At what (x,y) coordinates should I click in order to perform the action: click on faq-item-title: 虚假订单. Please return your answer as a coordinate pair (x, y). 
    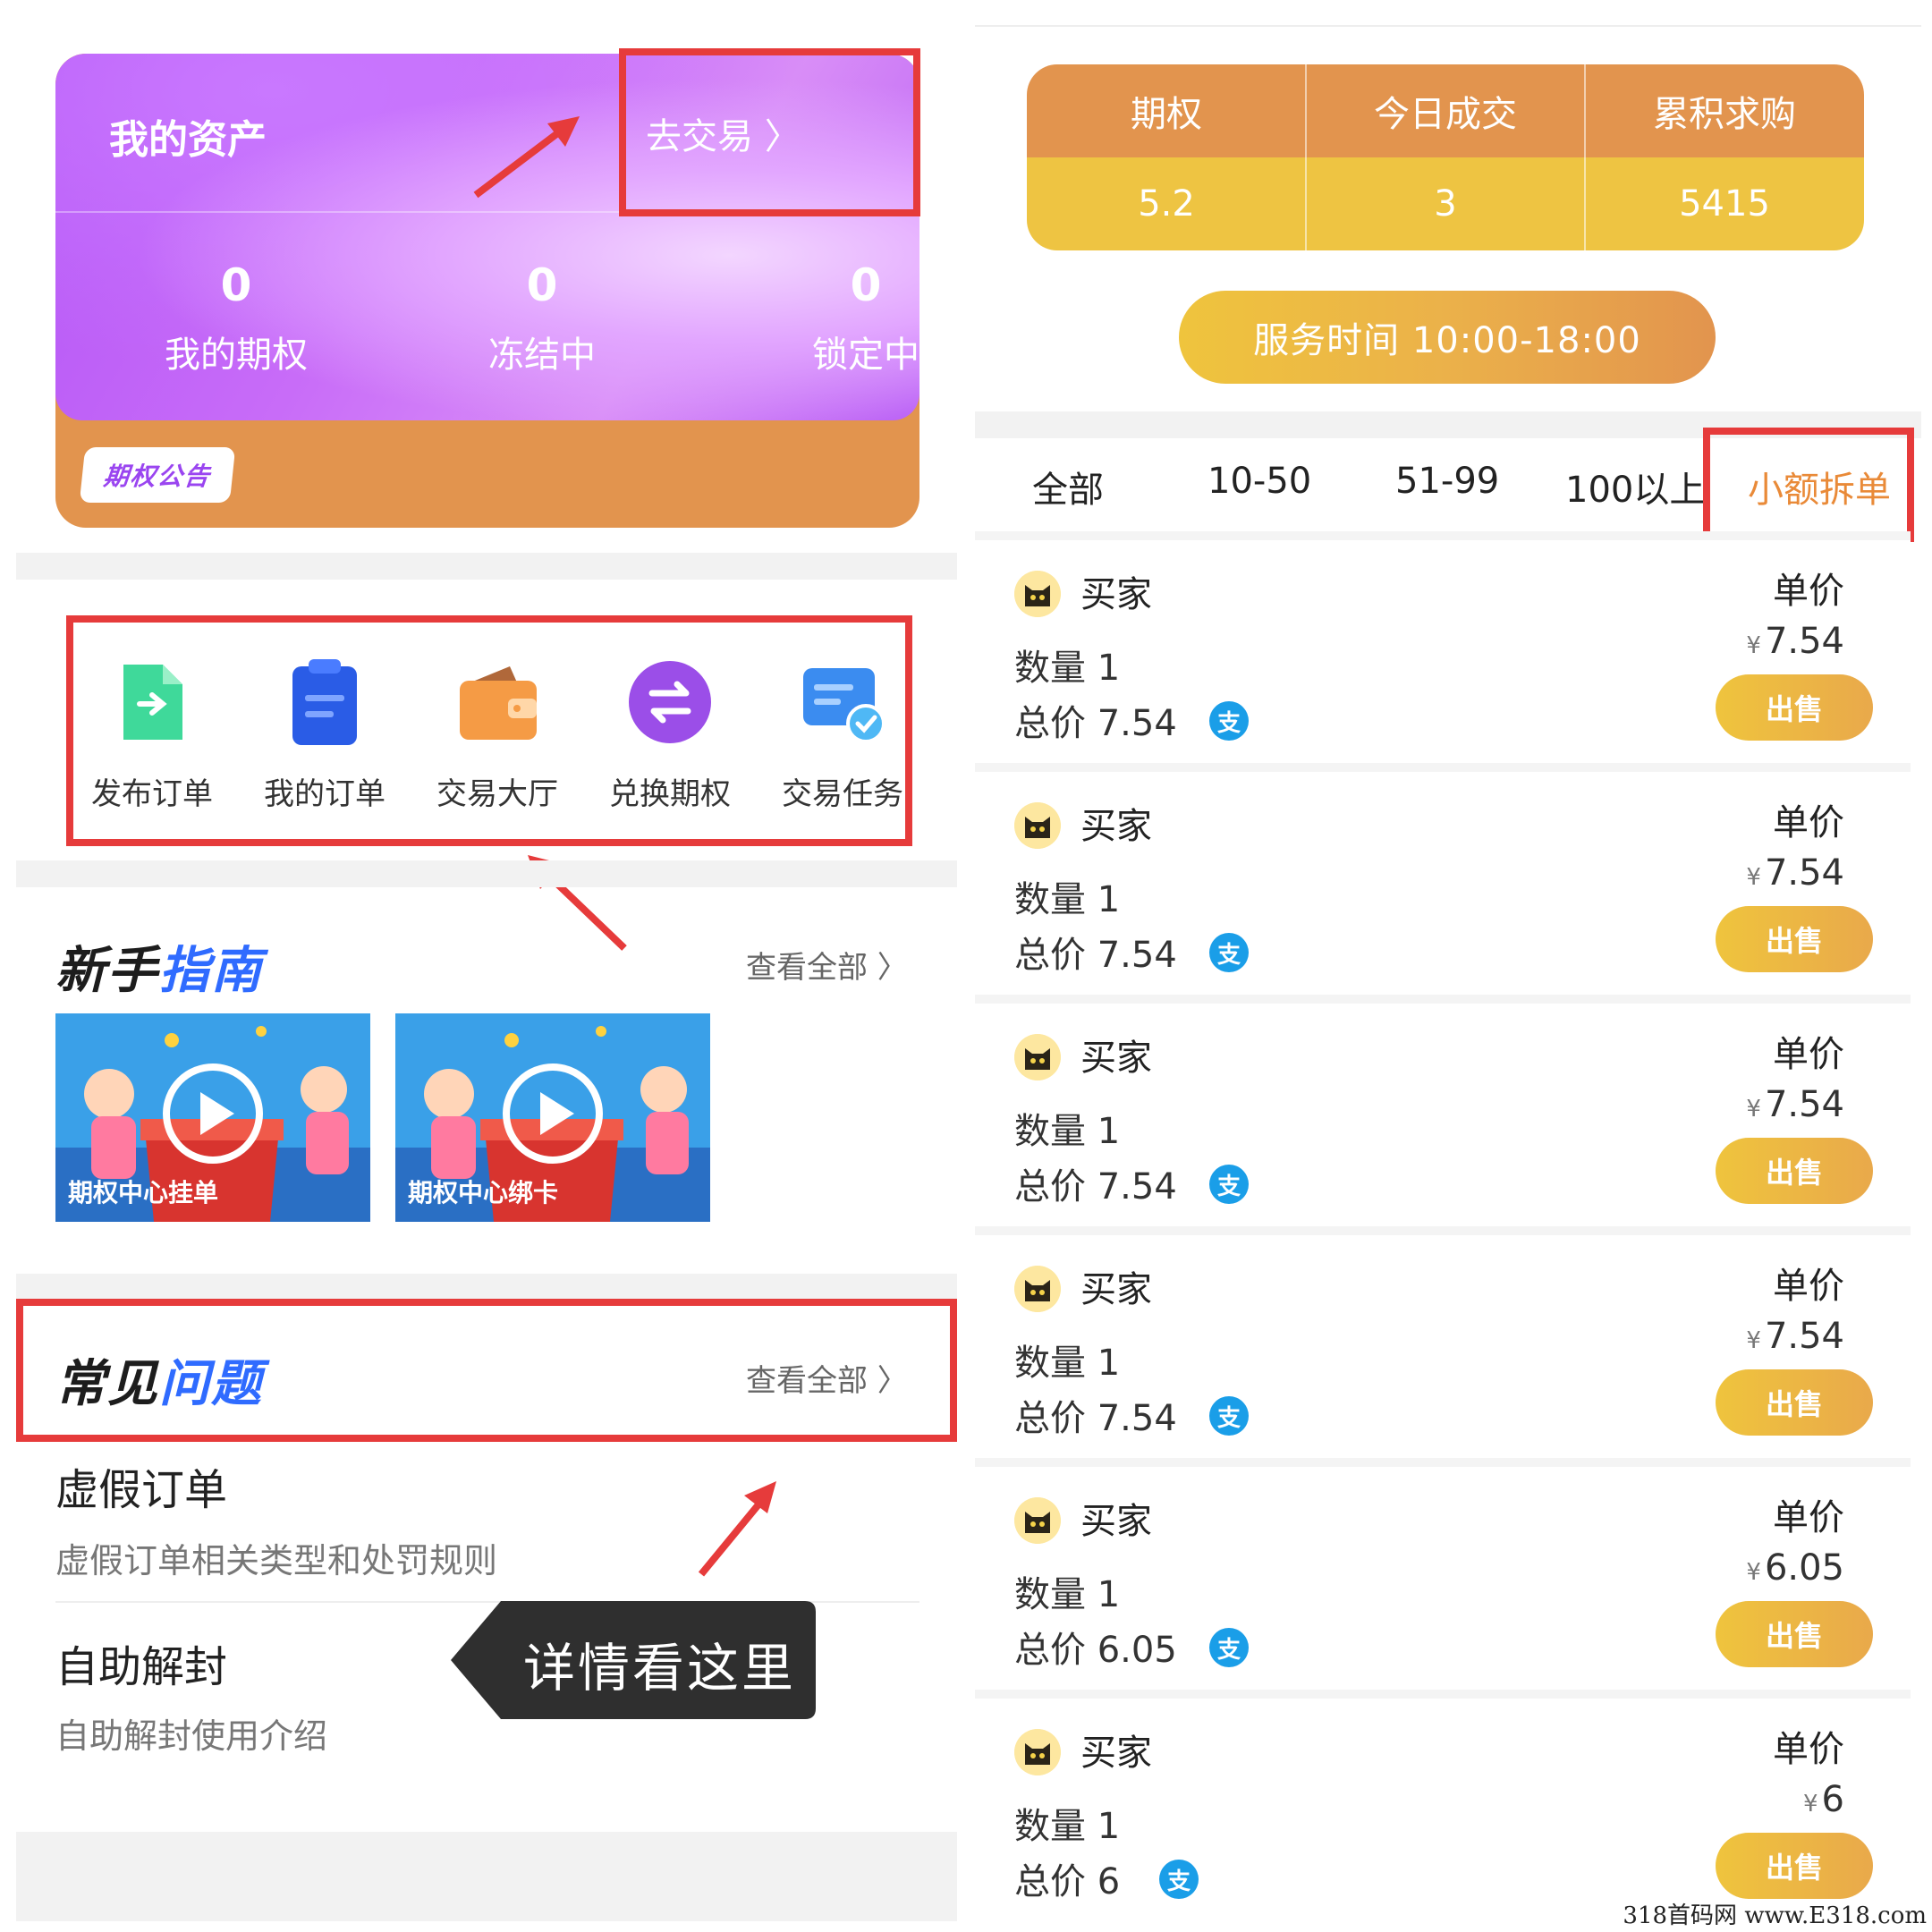
    Looking at the image, I should click on (141, 1485).